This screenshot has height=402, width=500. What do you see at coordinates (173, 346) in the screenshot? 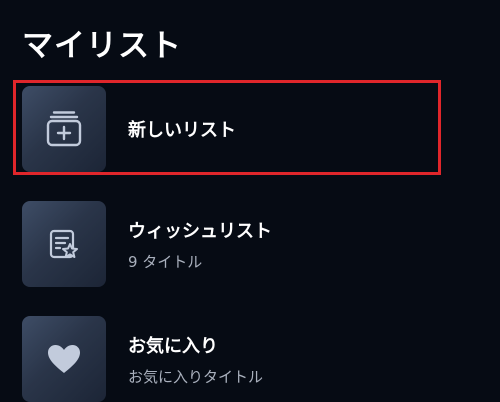
I see `list-item-title: お気に入り` at bounding box center [173, 346].